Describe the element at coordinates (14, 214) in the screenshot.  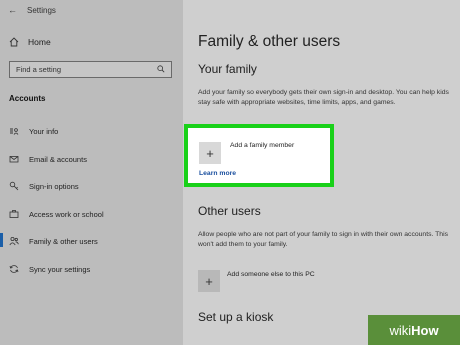
I see `briefcase-icon` at that location.